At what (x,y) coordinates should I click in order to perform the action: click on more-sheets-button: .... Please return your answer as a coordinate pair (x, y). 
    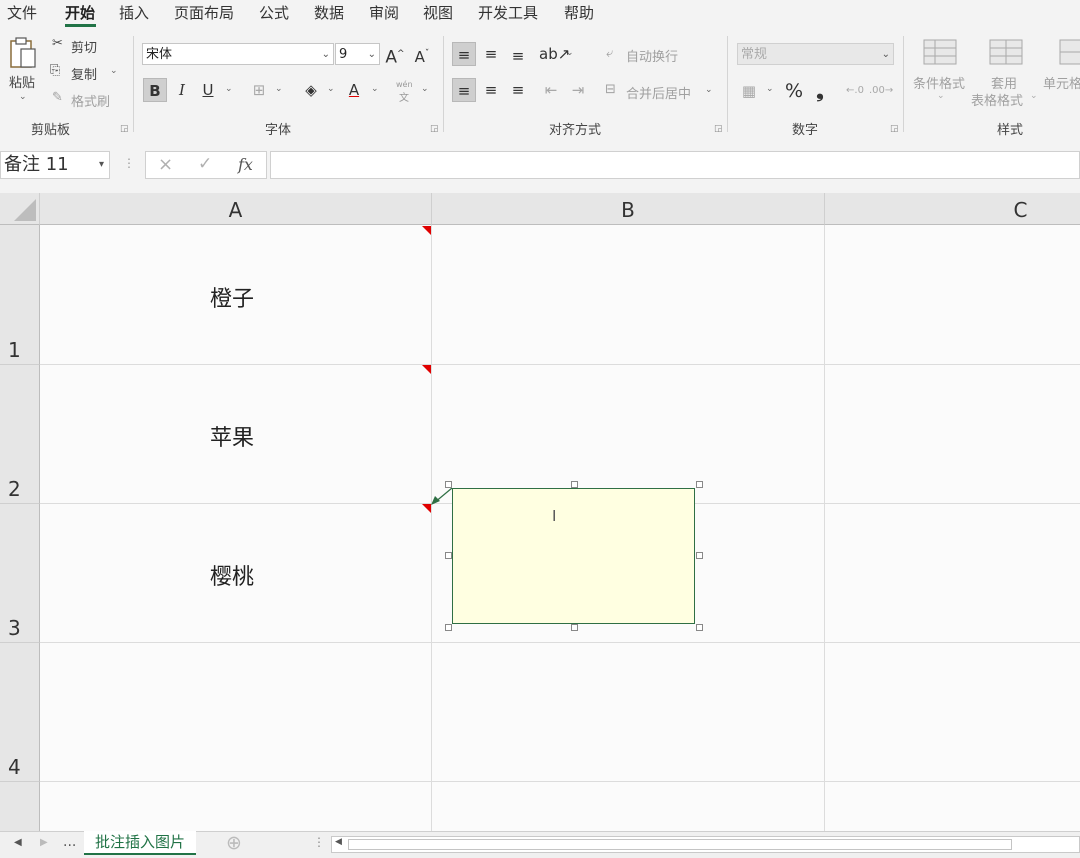
    Looking at the image, I should click on (69, 842).